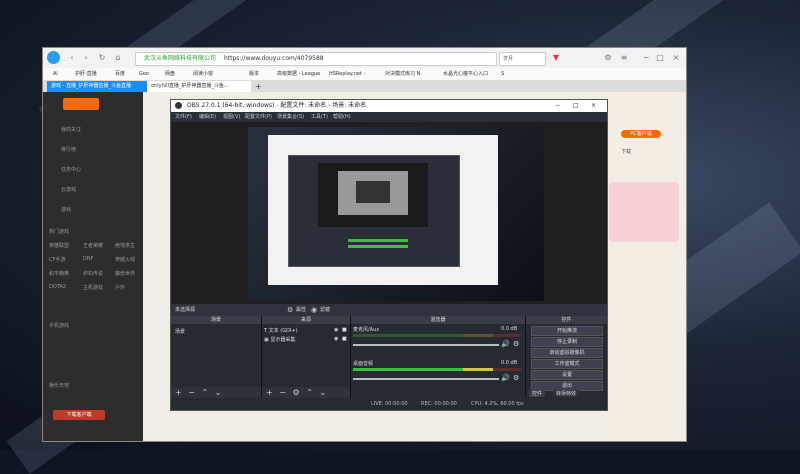 The width and height of the screenshot is (800, 474). What do you see at coordinates (71, 169) in the screenshot?
I see `sidebar-item-tasks: 任务中心` at bounding box center [71, 169].